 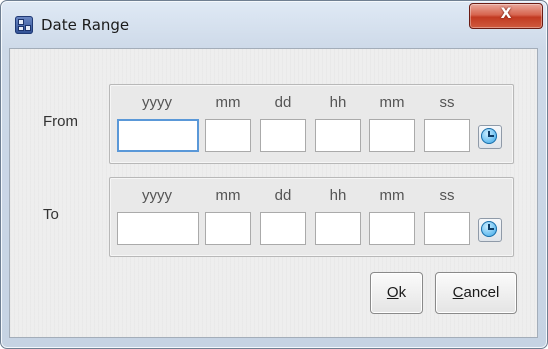 I want to click on ok-label-rest: k, so click(x=402, y=292).